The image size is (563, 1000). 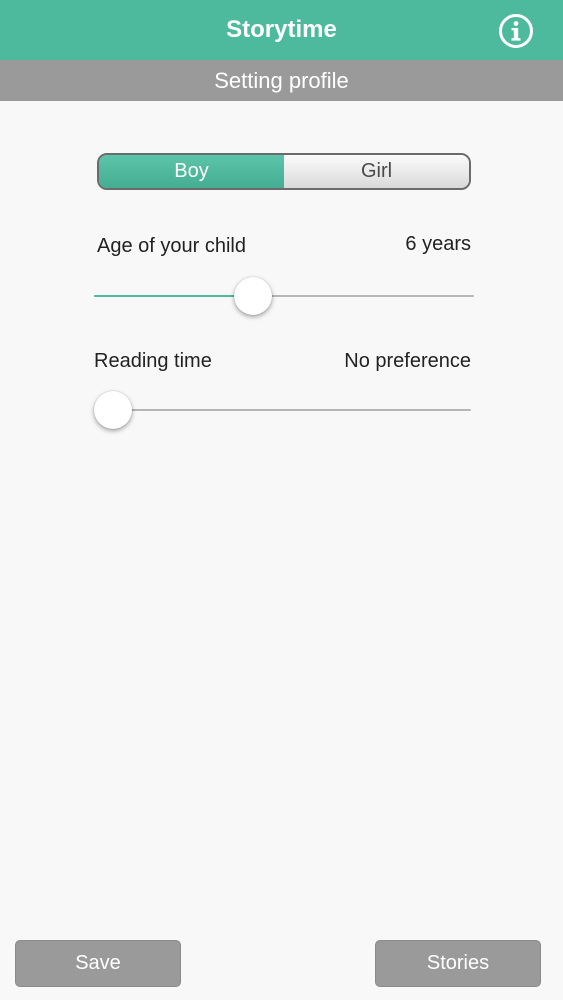 What do you see at coordinates (174, 296) in the screenshot?
I see `age-slider-fill` at bounding box center [174, 296].